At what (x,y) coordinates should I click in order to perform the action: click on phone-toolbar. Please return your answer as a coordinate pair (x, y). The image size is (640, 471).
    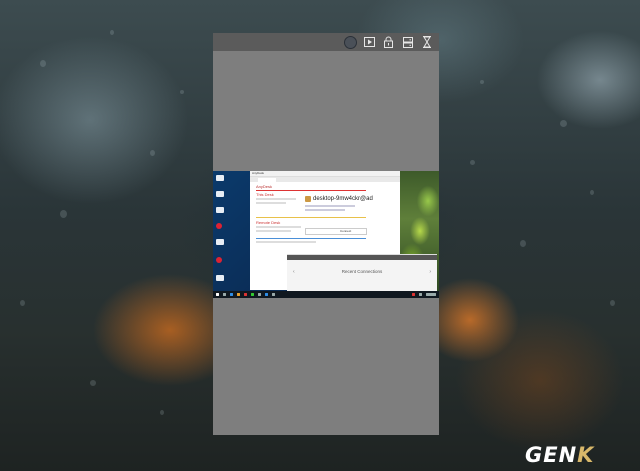
    Looking at the image, I should click on (326, 42).